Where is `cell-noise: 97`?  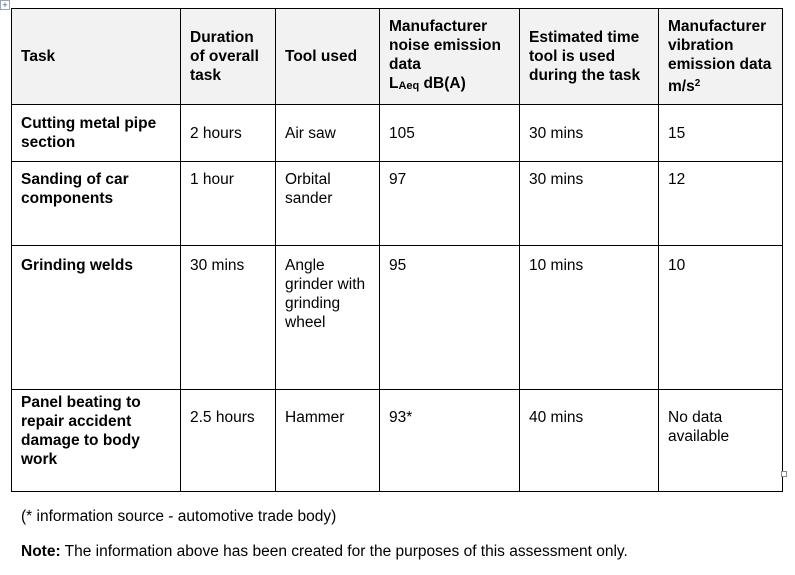
cell-noise: 97 is located at coordinates (449, 203).